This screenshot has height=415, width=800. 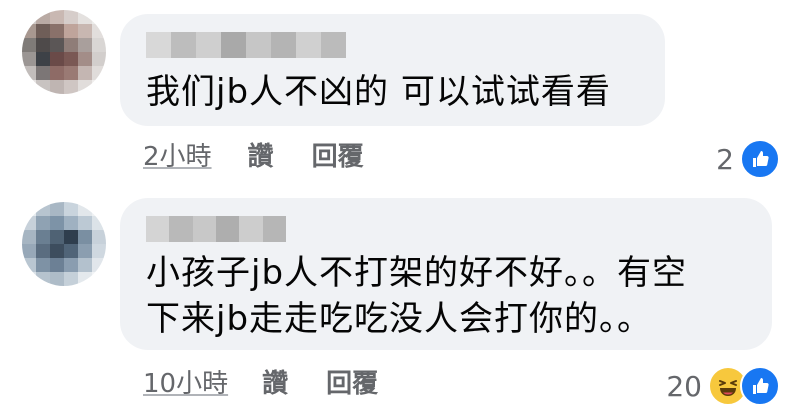 I want to click on reaction-summary: 20, so click(x=723, y=386).